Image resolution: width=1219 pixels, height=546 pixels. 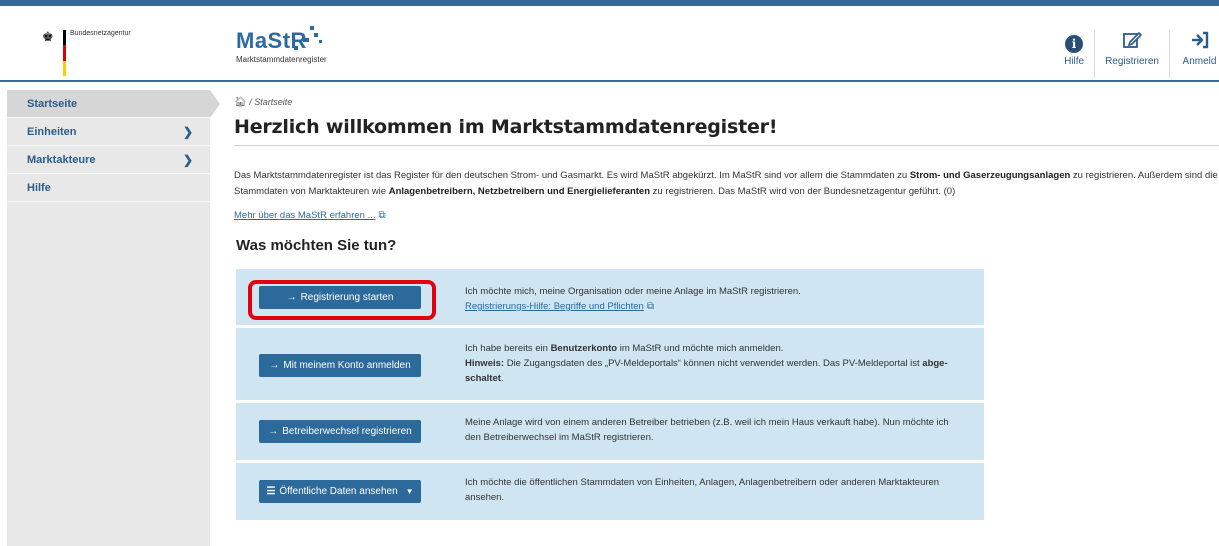 What do you see at coordinates (39, 188) in the screenshot?
I see `sidebar-item-label: Hilfe` at bounding box center [39, 188].